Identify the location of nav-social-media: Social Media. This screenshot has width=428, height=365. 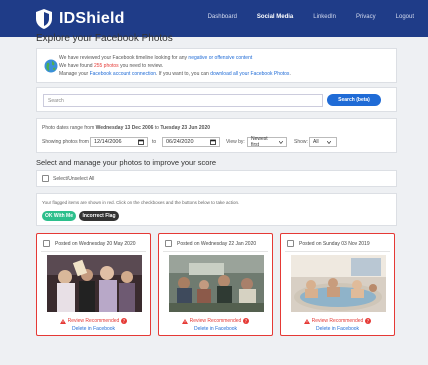
(275, 17).